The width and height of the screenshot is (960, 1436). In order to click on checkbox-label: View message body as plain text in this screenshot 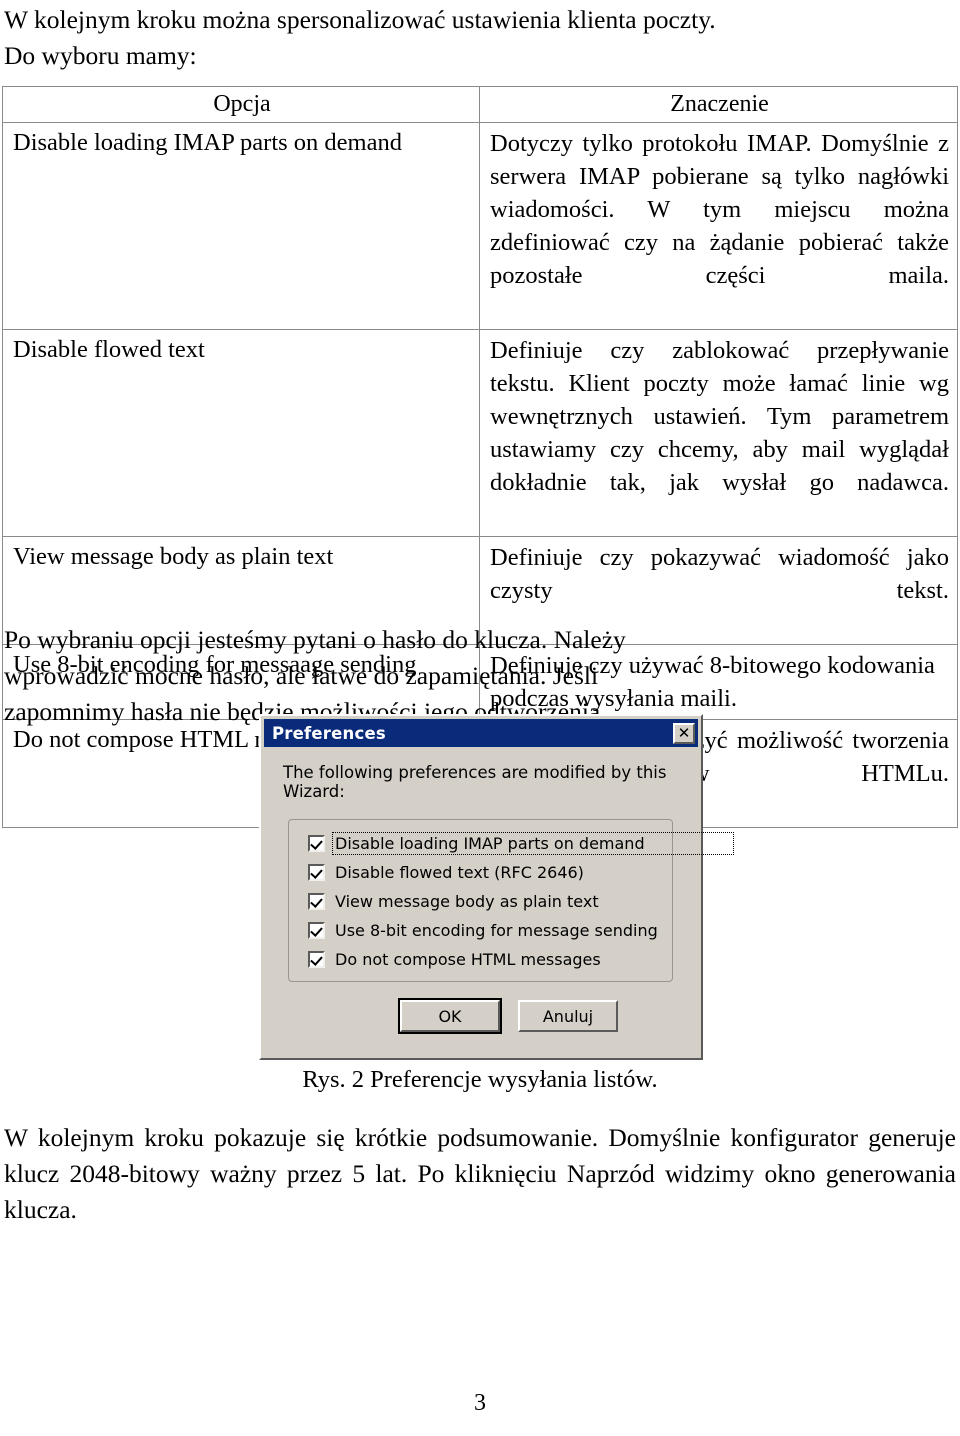, I will do `click(467, 901)`.